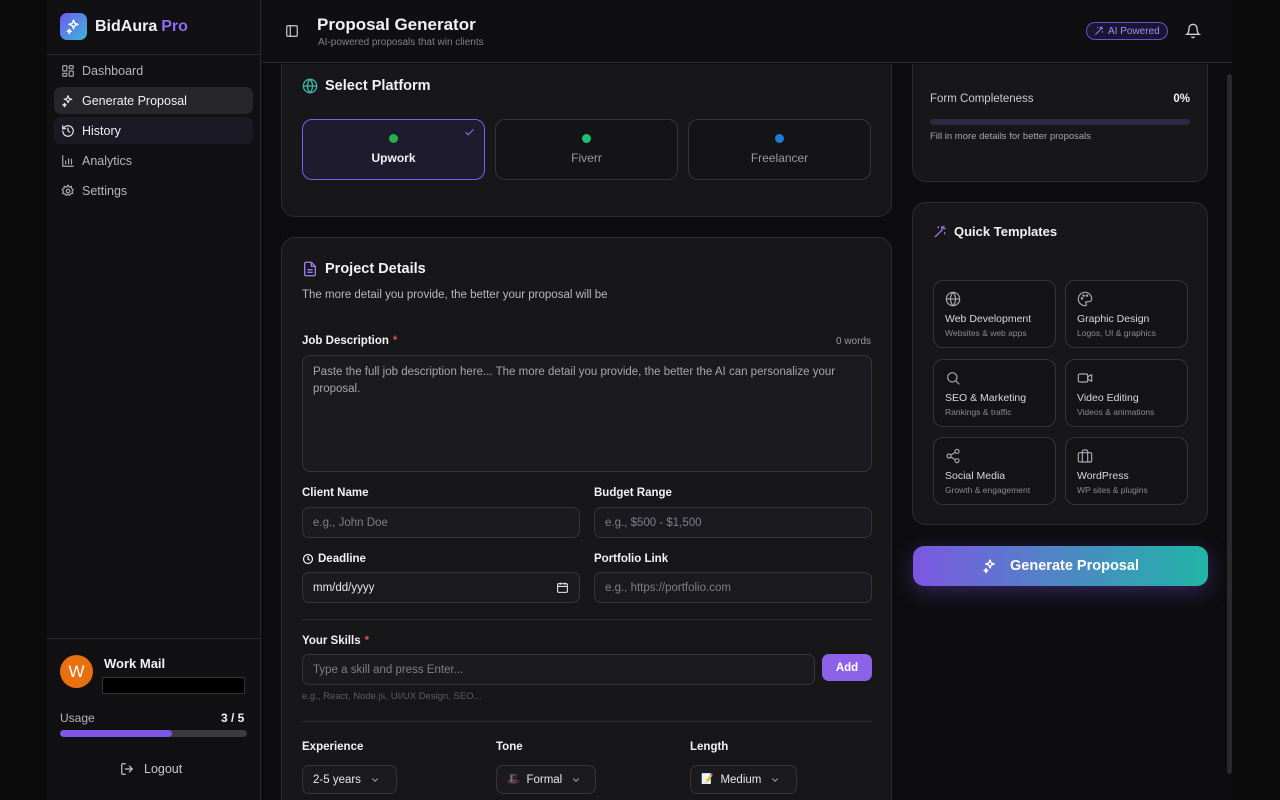  I want to click on field-label-text: Your Skills, so click(331, 641).